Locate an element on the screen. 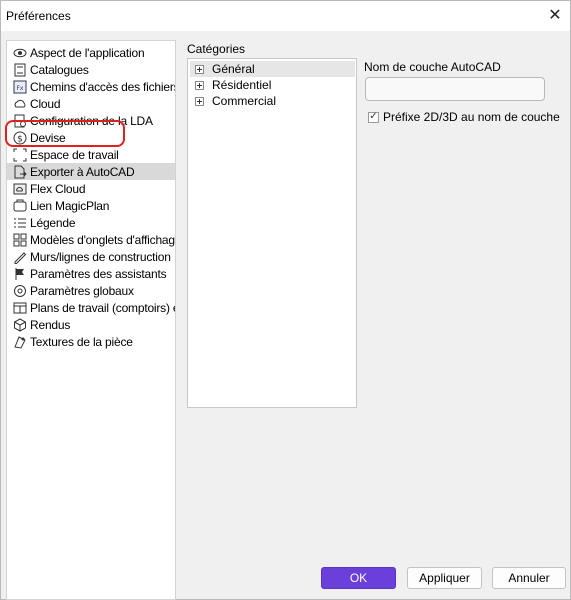 The image size is (571, 600). catalog-icon is located at coordinates (20, 70).